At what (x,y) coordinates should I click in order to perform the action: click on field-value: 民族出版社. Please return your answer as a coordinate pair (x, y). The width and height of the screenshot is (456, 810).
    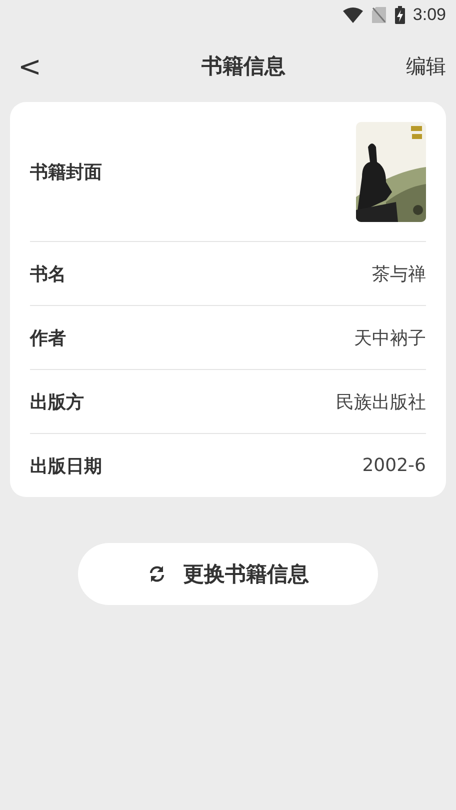
    Looking at the image, I should click on (381, 402).